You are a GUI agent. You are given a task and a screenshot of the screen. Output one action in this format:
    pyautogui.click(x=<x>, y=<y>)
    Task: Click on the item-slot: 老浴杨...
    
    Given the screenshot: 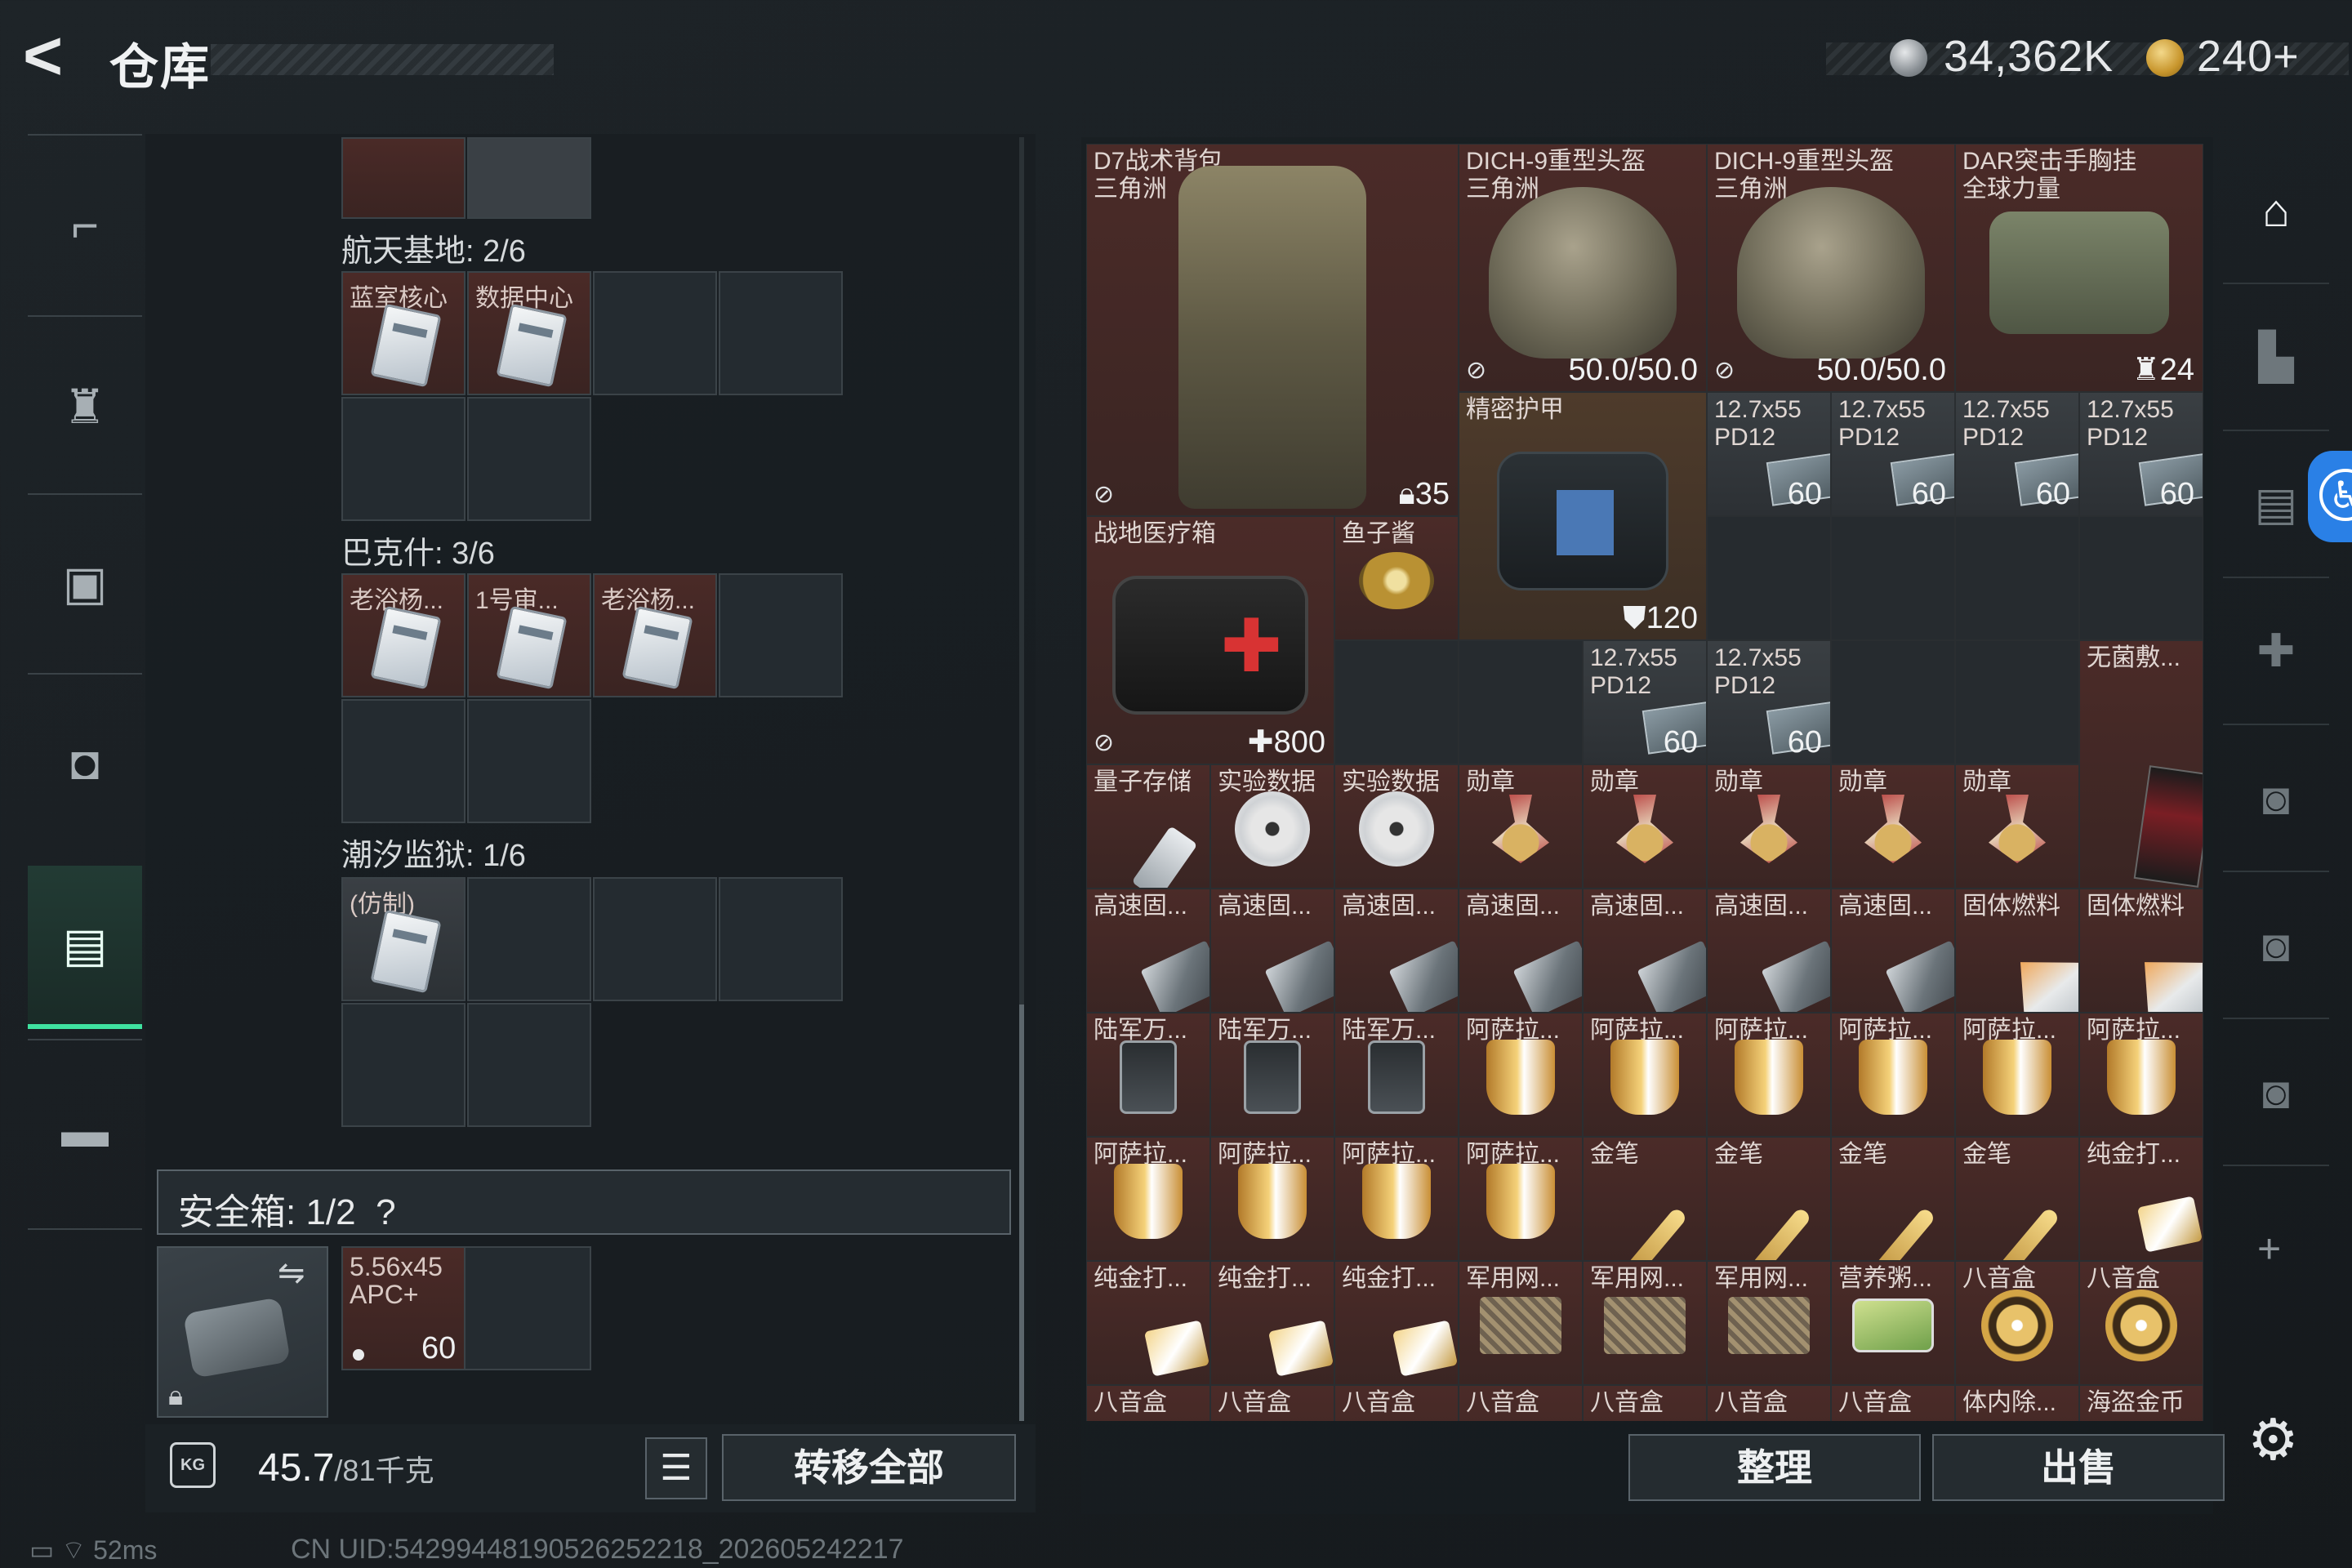 What is the action you would take?
    pyautogui.click(x=403, y=635)
    